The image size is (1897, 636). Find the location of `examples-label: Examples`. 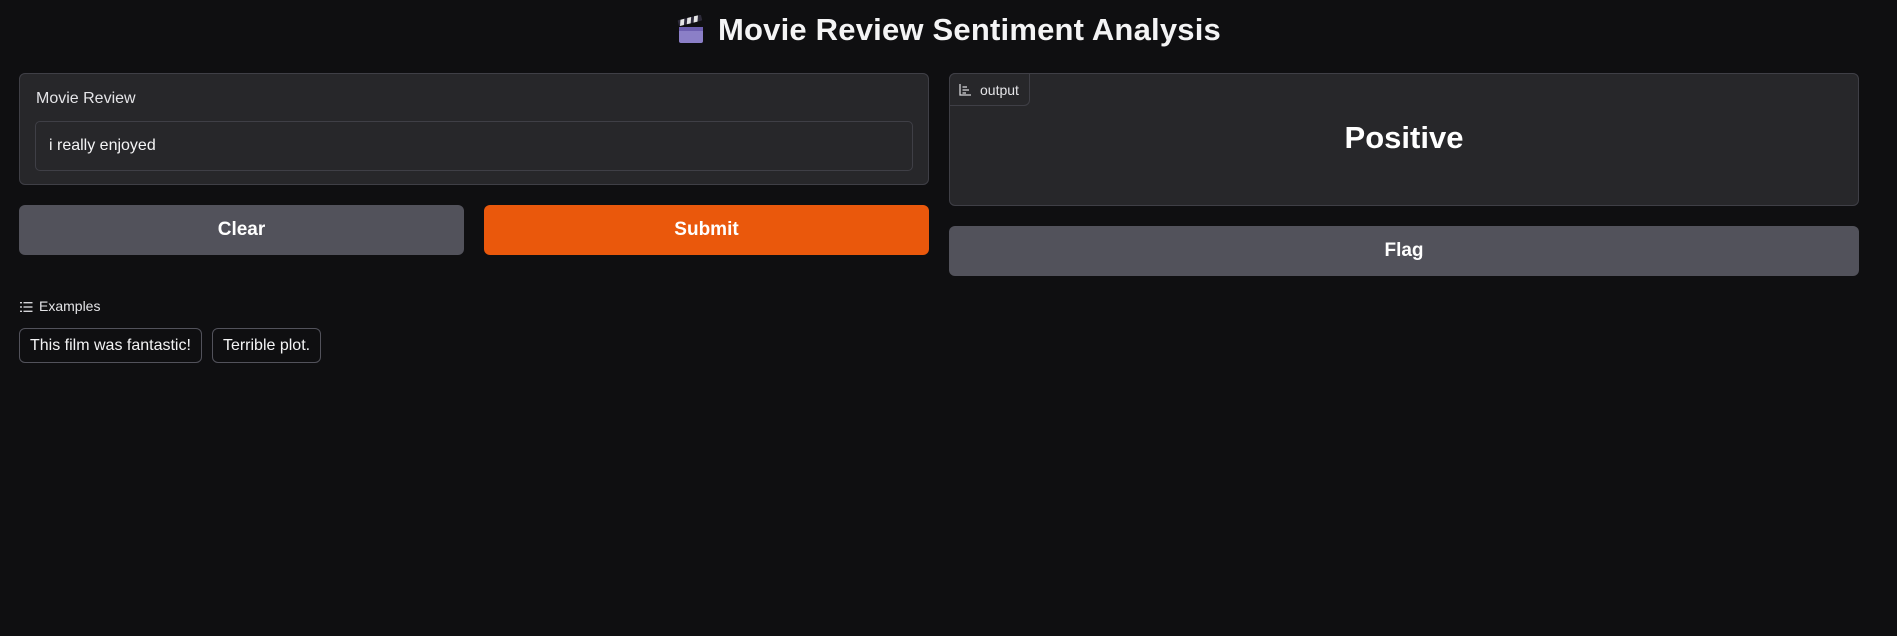

examples-label: Examples is located at coordinates (70, 306).